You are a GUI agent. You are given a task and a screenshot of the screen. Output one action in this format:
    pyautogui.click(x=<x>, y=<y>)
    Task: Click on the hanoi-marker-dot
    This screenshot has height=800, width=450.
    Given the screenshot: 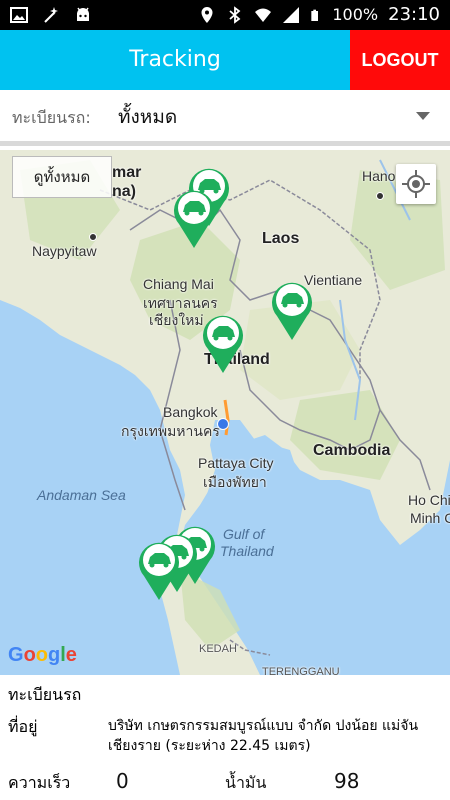 What is the action you would take?
    pyautogui.click(x=380, y=196)
    